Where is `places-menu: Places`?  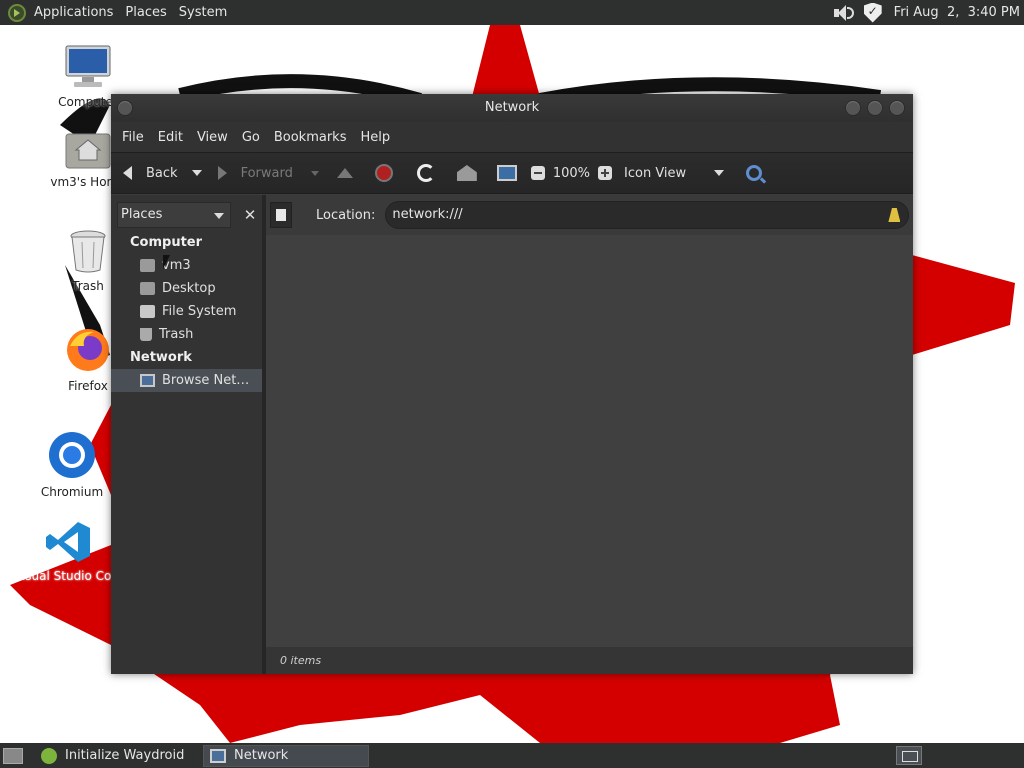
places-menu: Places is located at coordinates (145, 12).